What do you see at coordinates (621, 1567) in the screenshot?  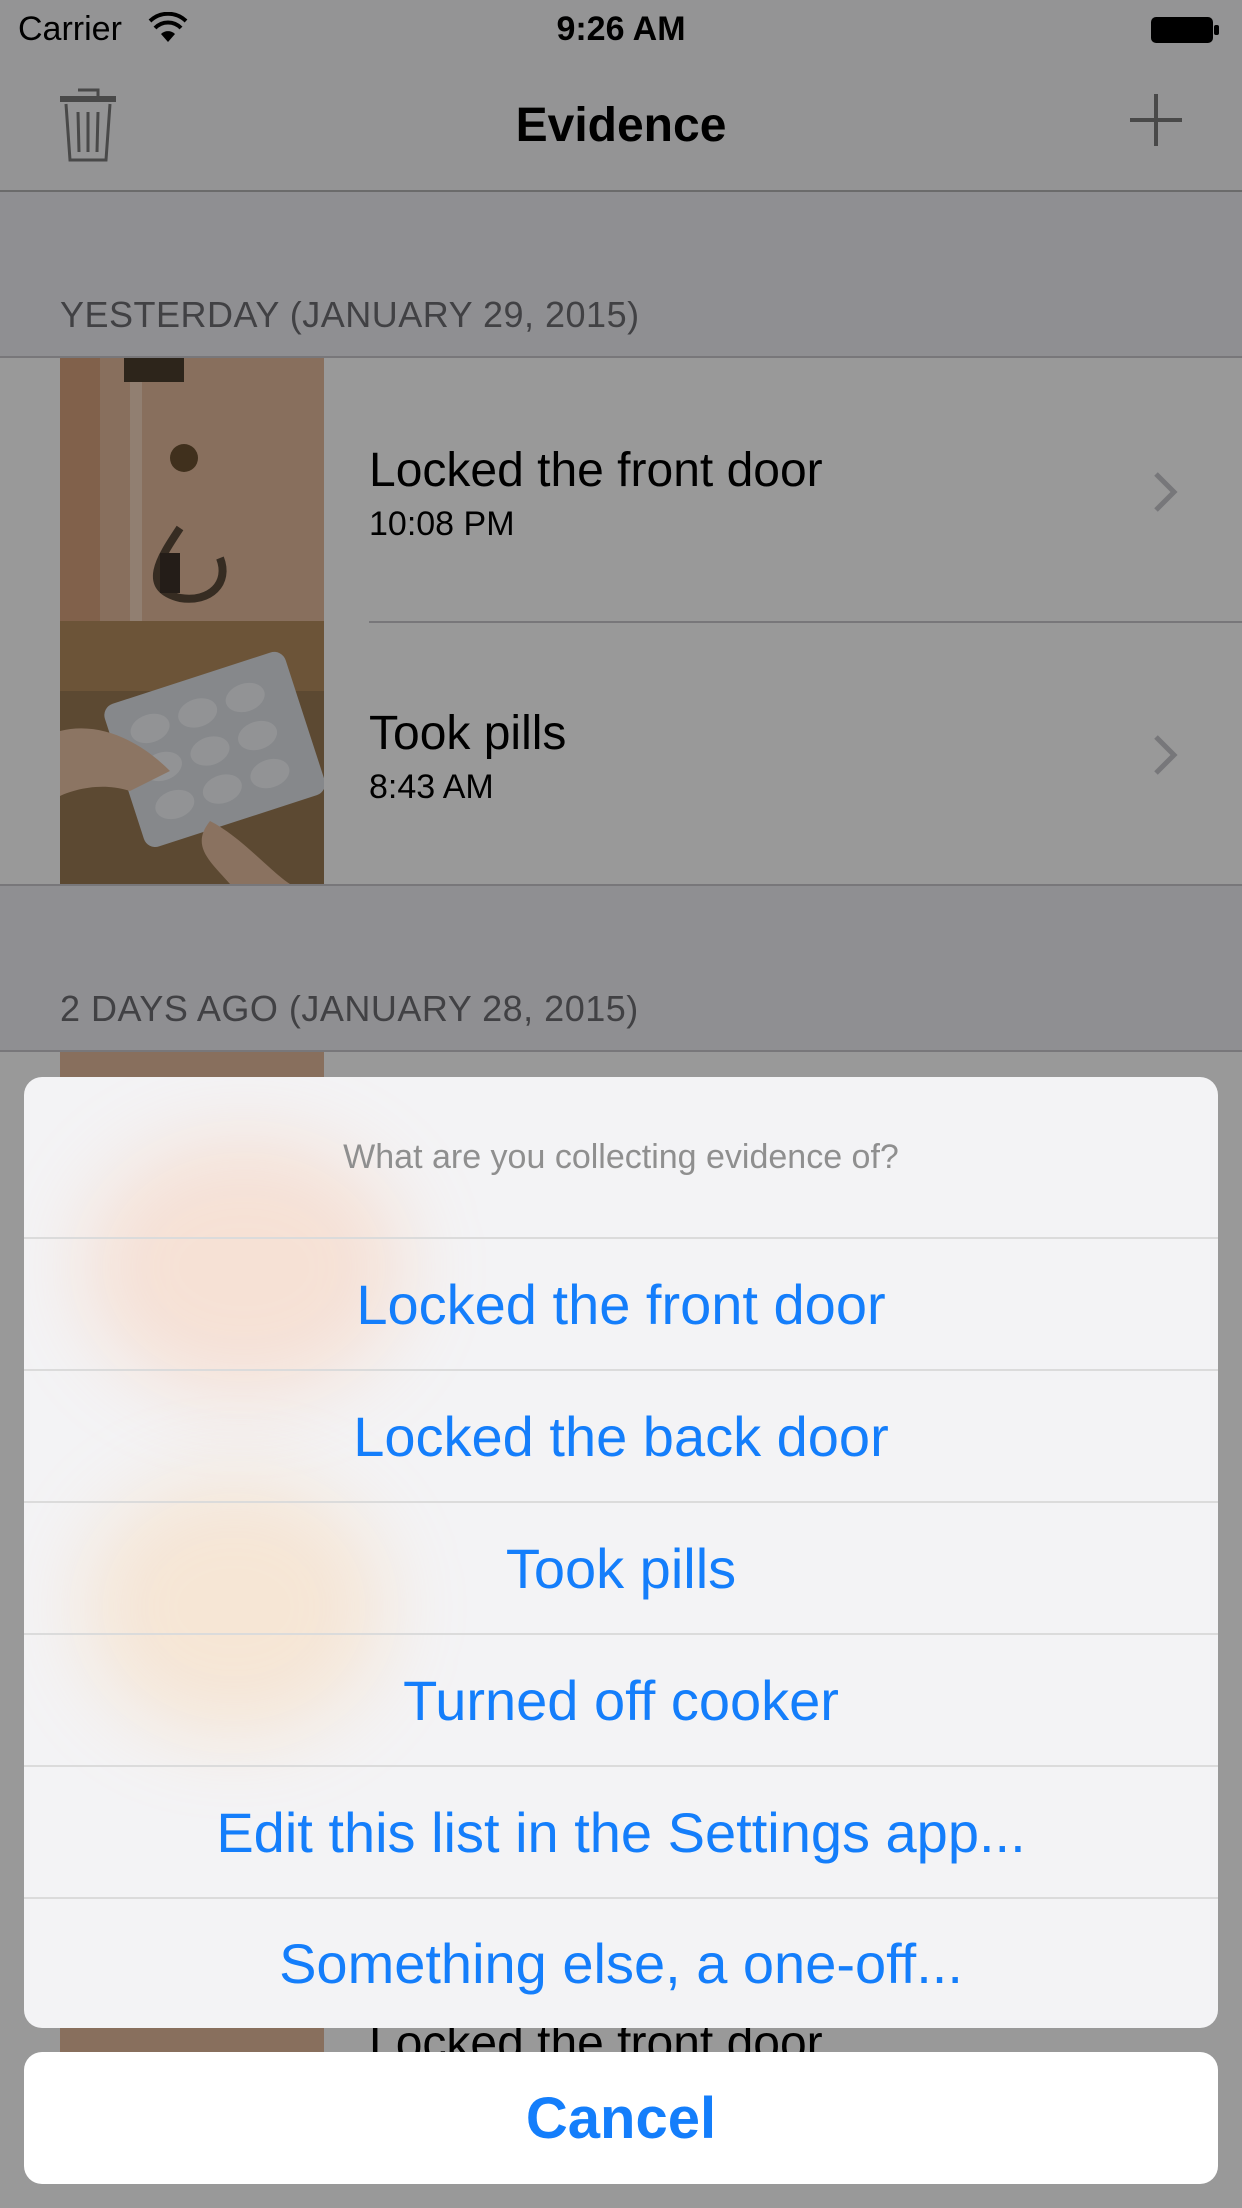 I see `option-took-pills: Took pills` at bounding box center [621, 1567].